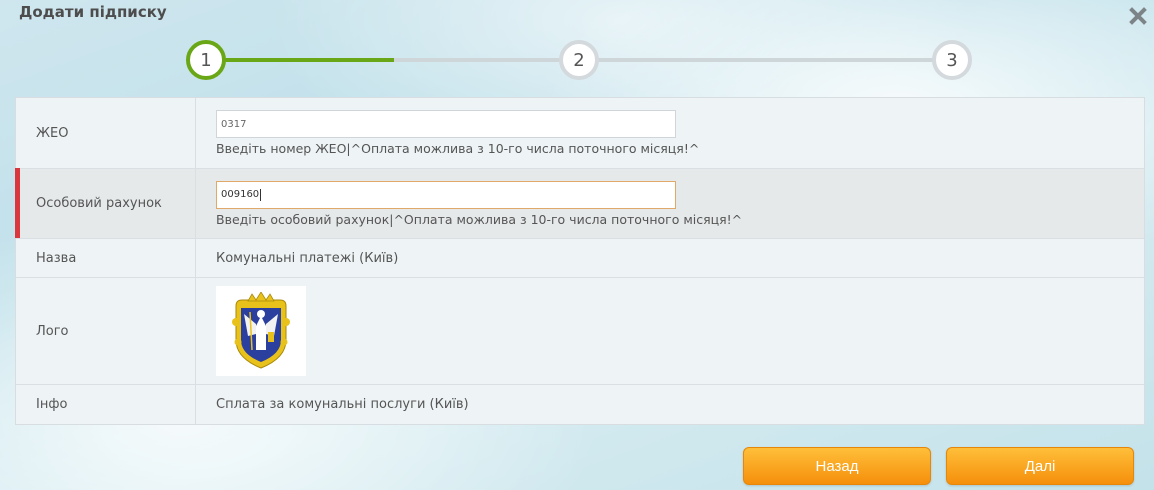 This screenshot has width=1154, height=490. Describe the element at coordinates (580, 404) in the screenshot. I see `form-row-info: Інфо Сплата за комунальні послуги (Київ)` at that location.